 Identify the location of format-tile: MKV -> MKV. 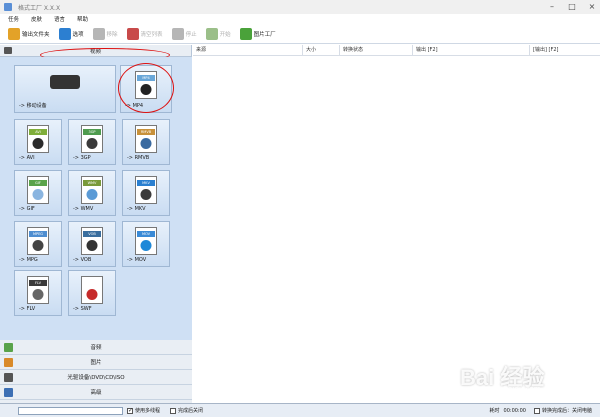
(146, 193).